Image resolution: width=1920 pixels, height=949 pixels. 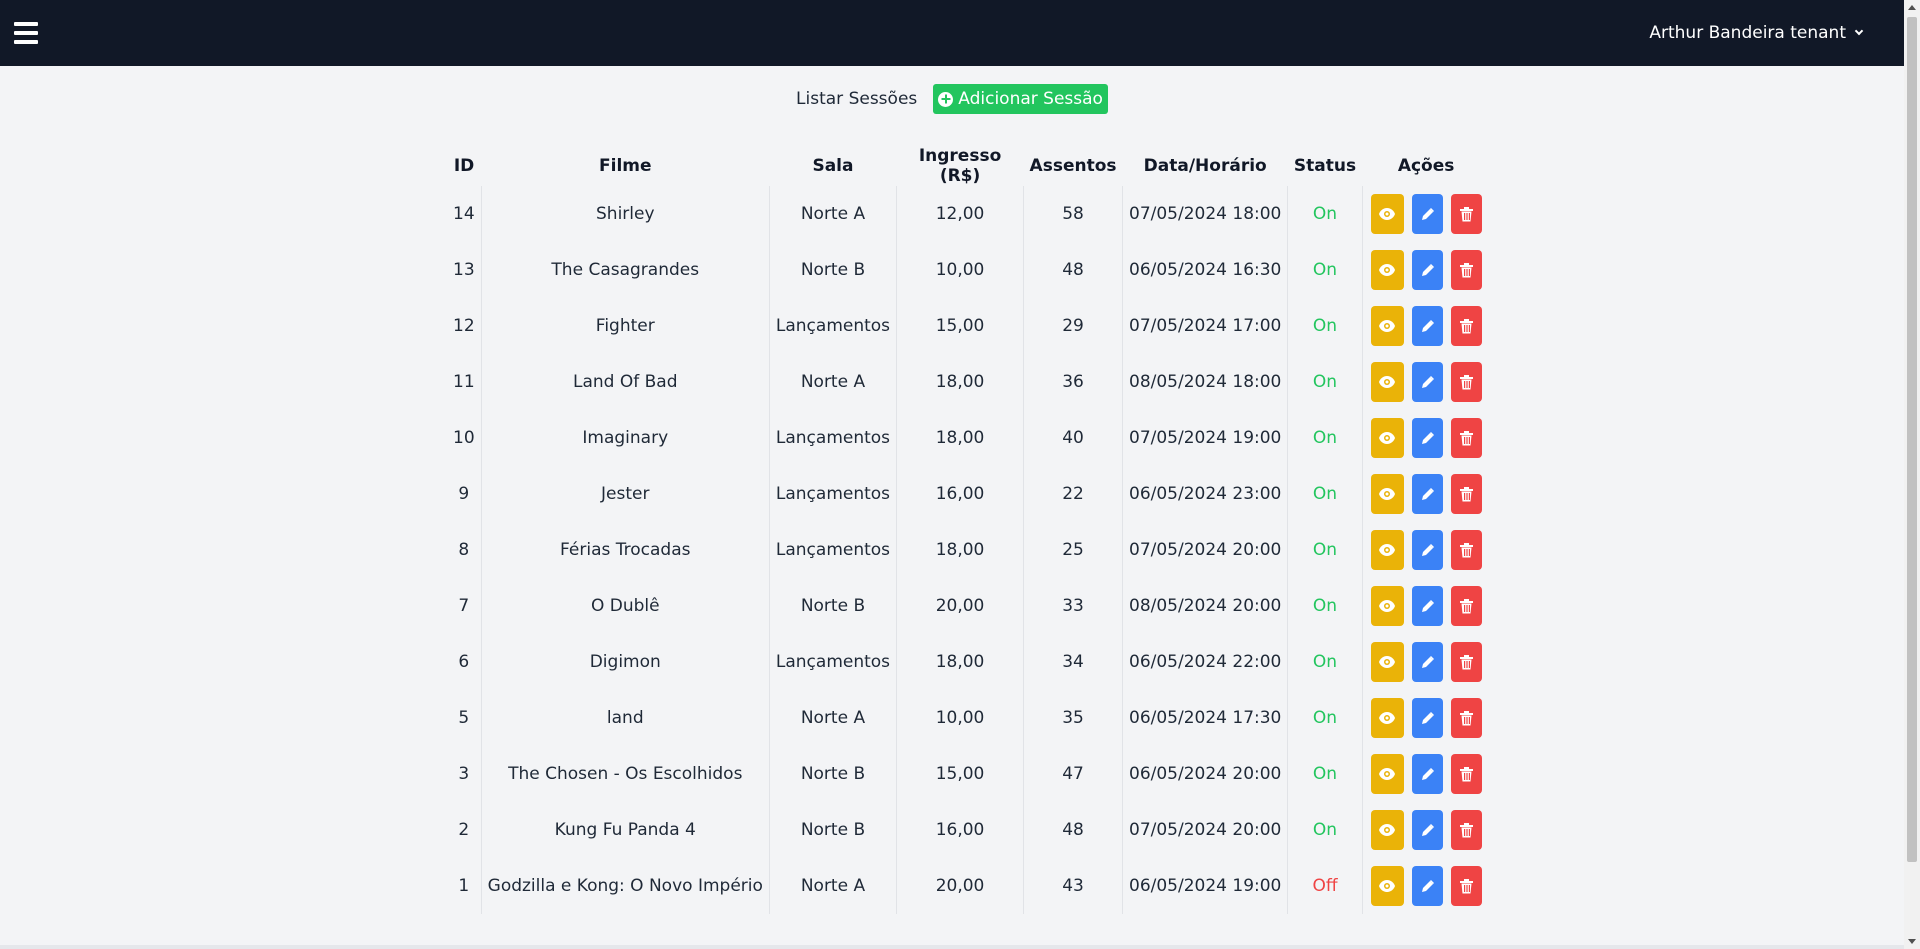 I want to click on cell-id: 2, so click(x=464, y=830).